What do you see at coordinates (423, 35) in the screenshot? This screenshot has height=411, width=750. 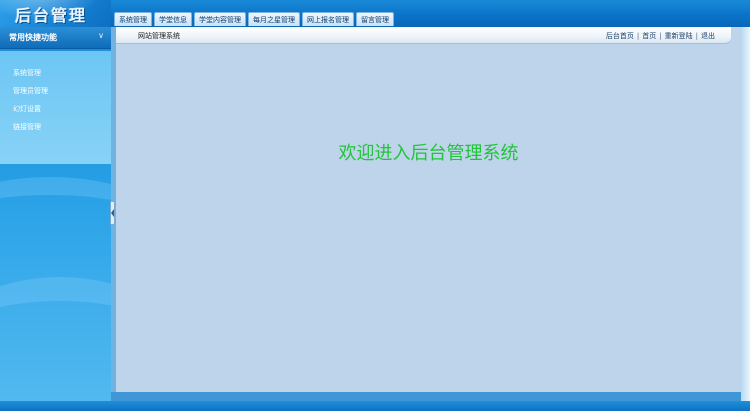 I see `header-bar: 网站管理系统 后台首页 | 首页 | 重新登陆 | 退出` at bounding box center [423, 35].